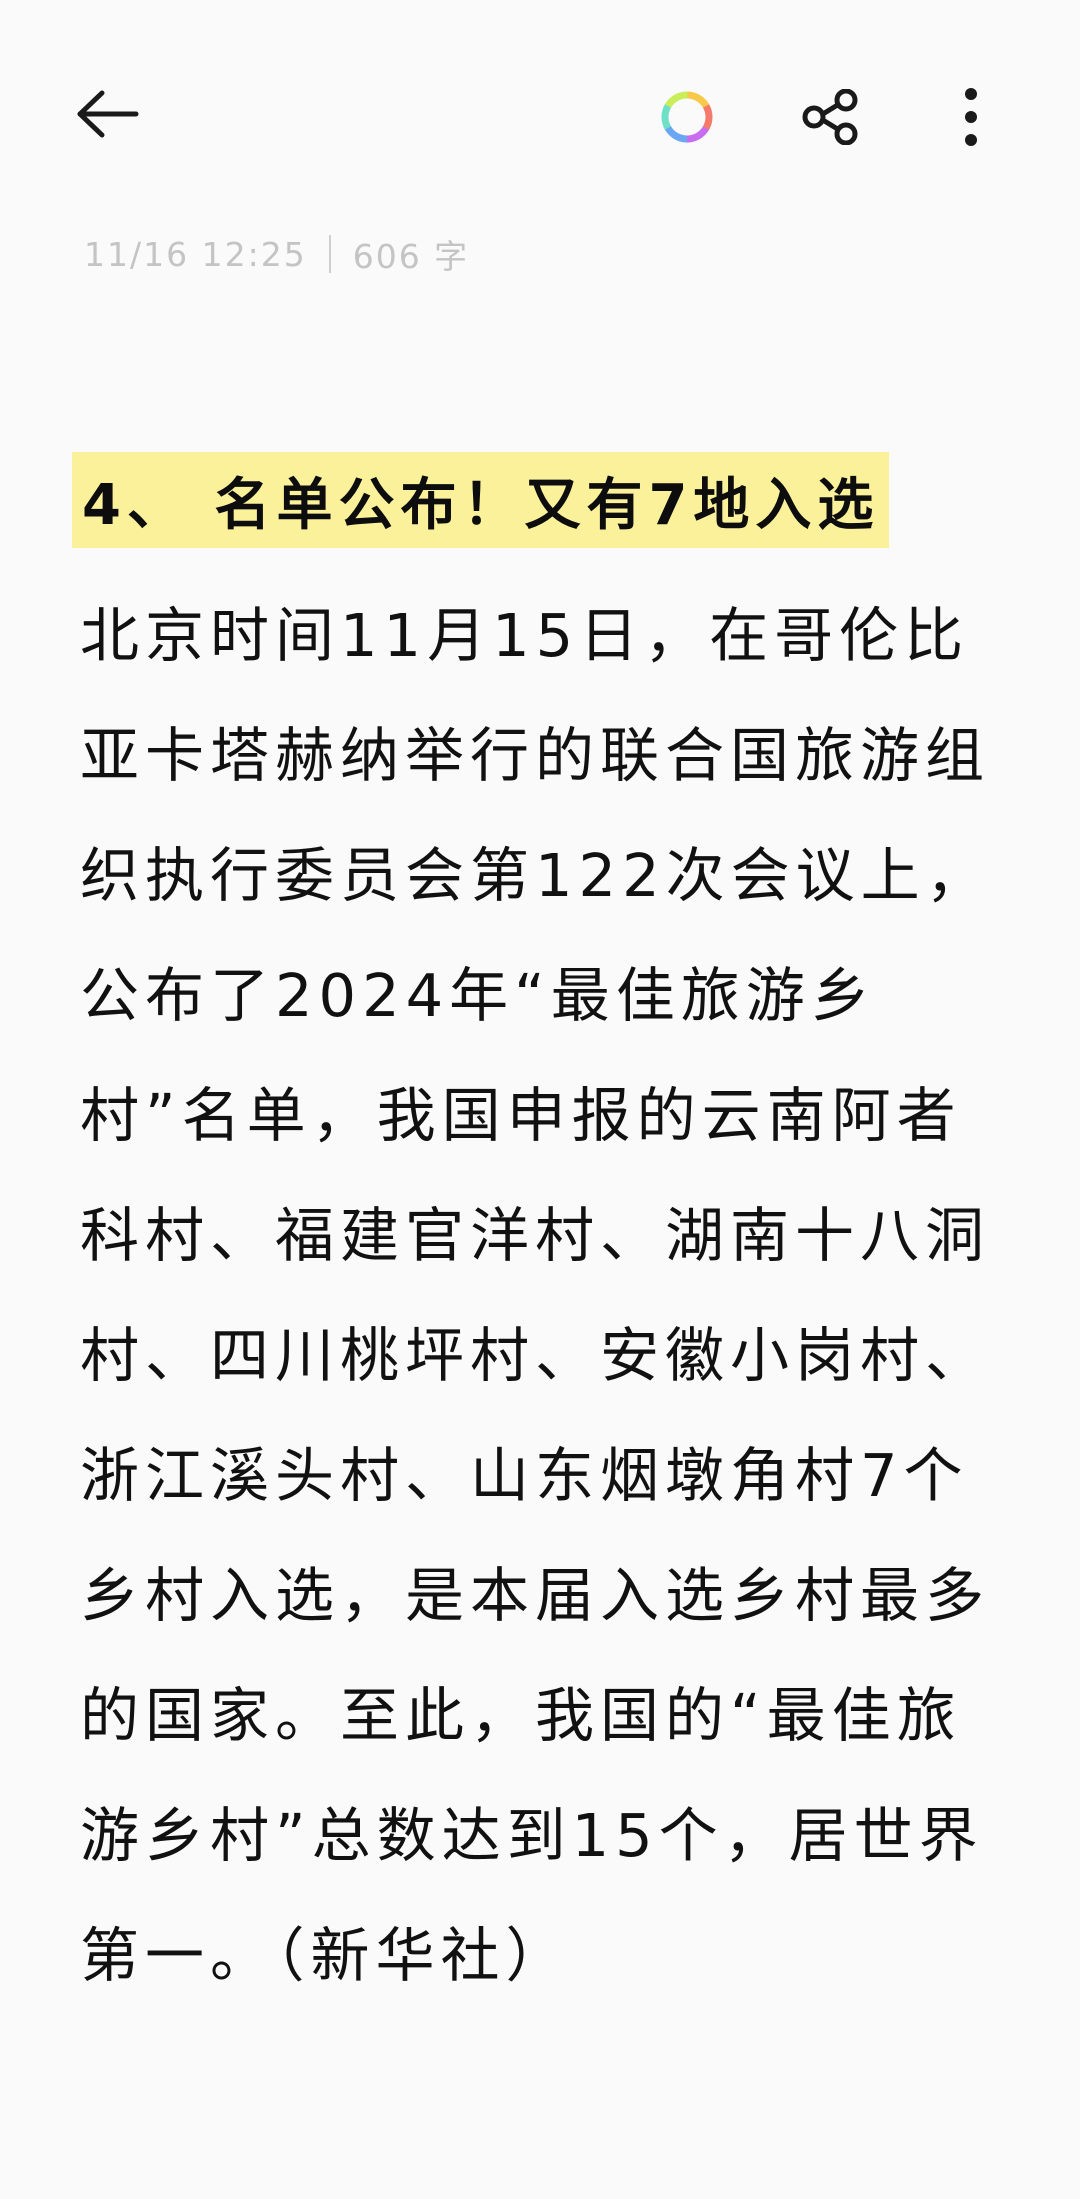  I want to click on title-highlight: 4、 名单公布！又有7地入选, so click(481, 500).